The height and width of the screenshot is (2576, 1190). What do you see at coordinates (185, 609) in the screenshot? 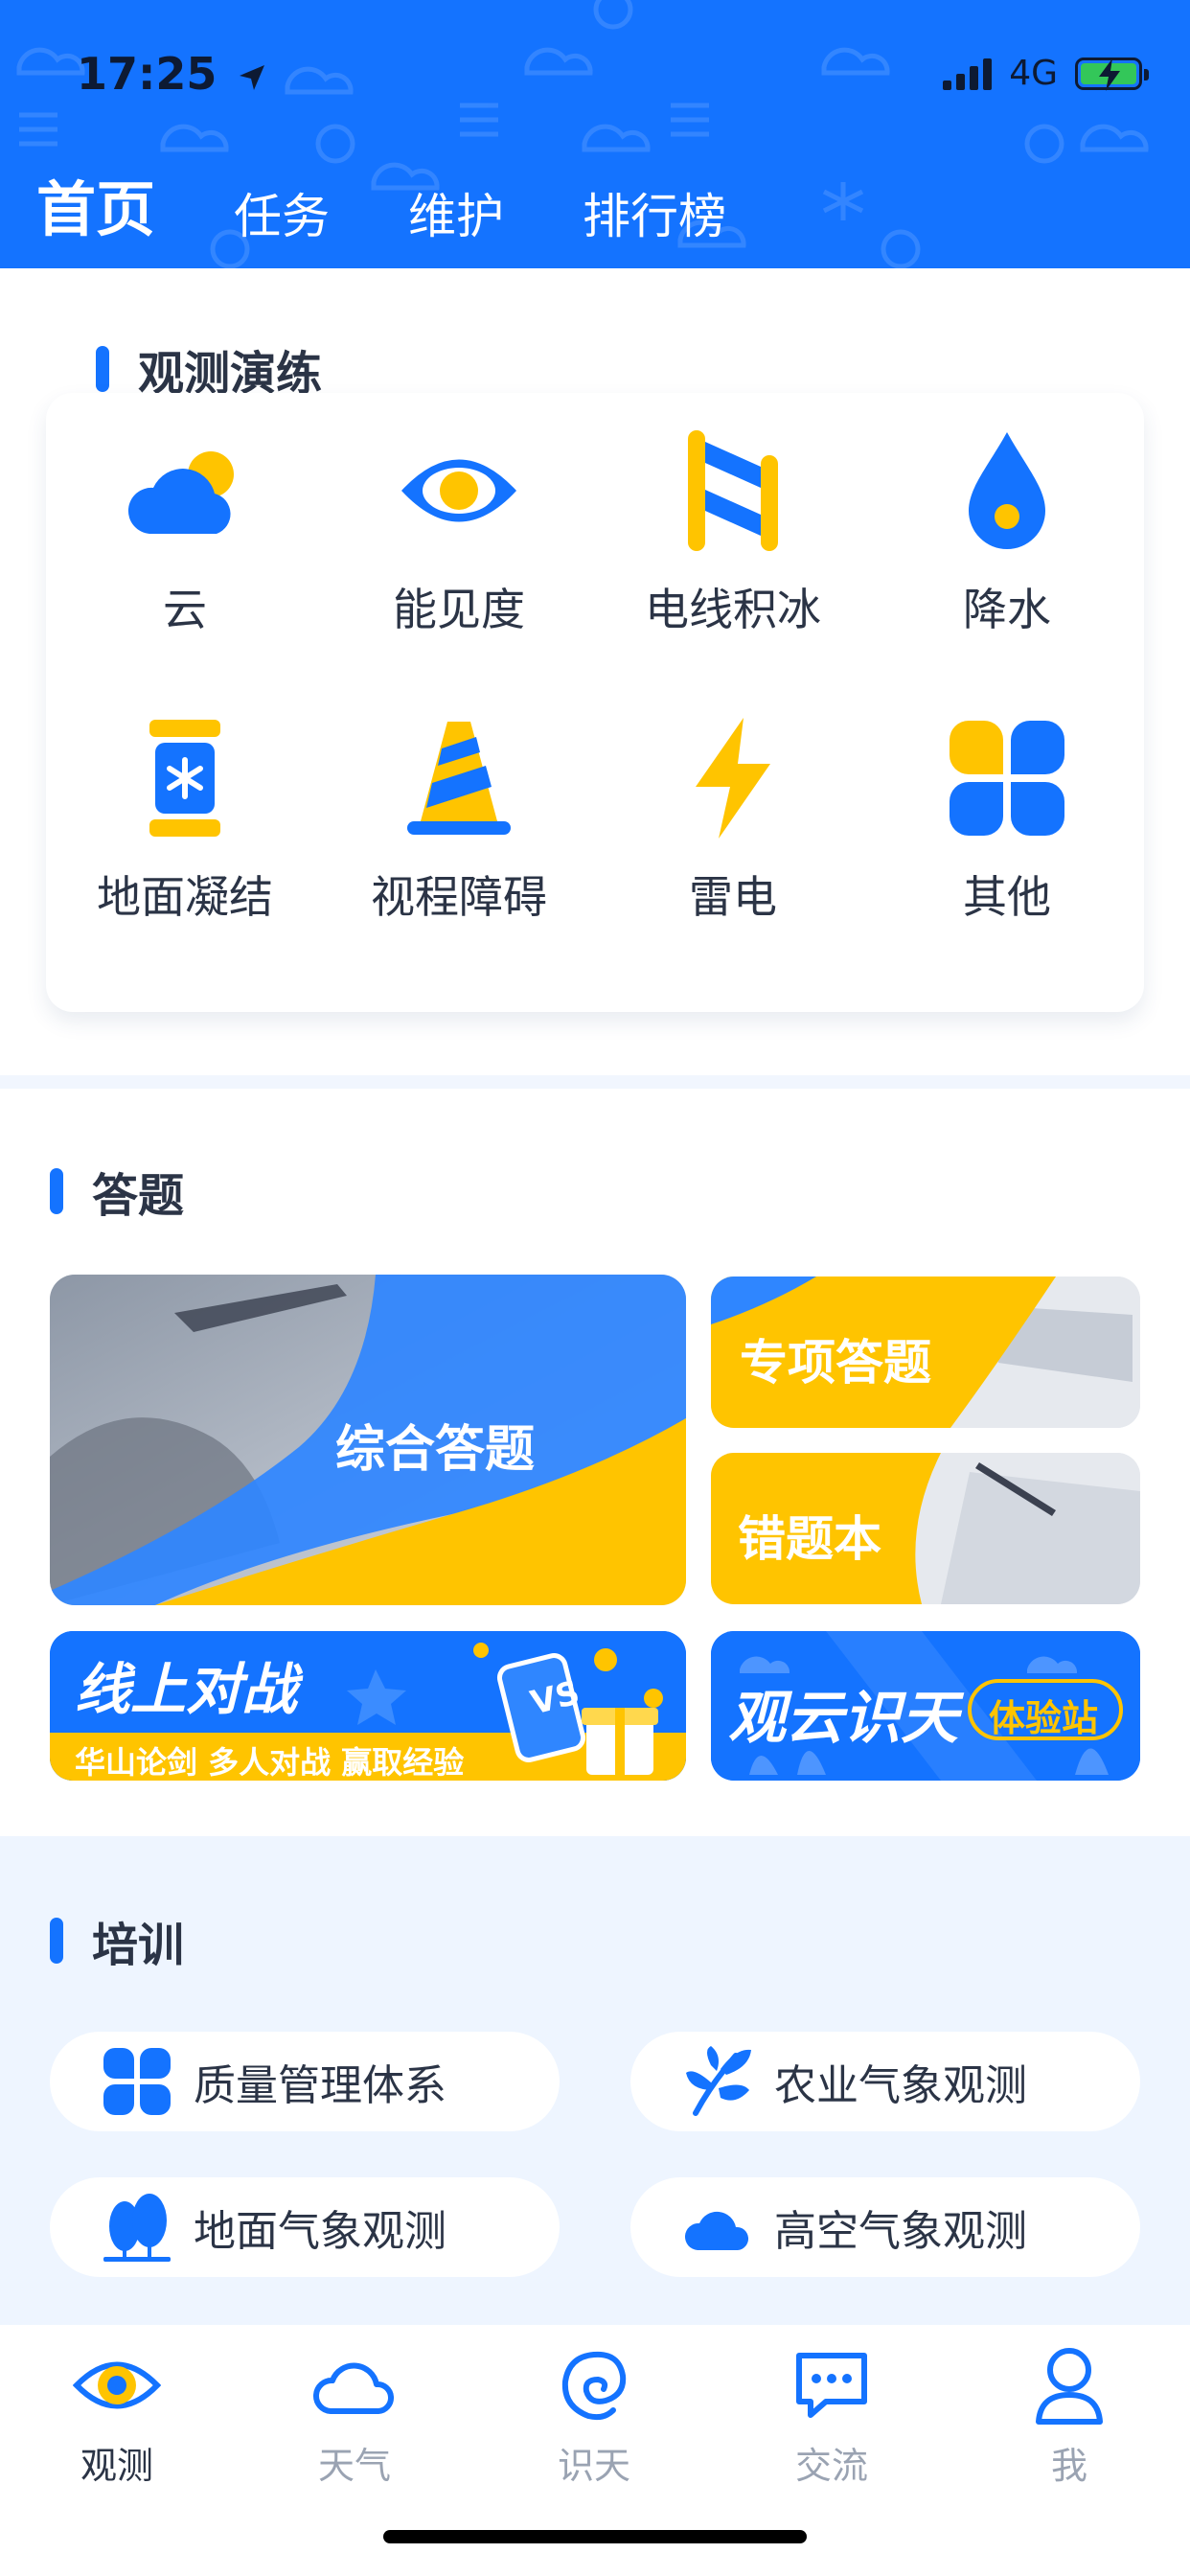
I see `obs-item-label: 云` at bounding box center [185, 609].